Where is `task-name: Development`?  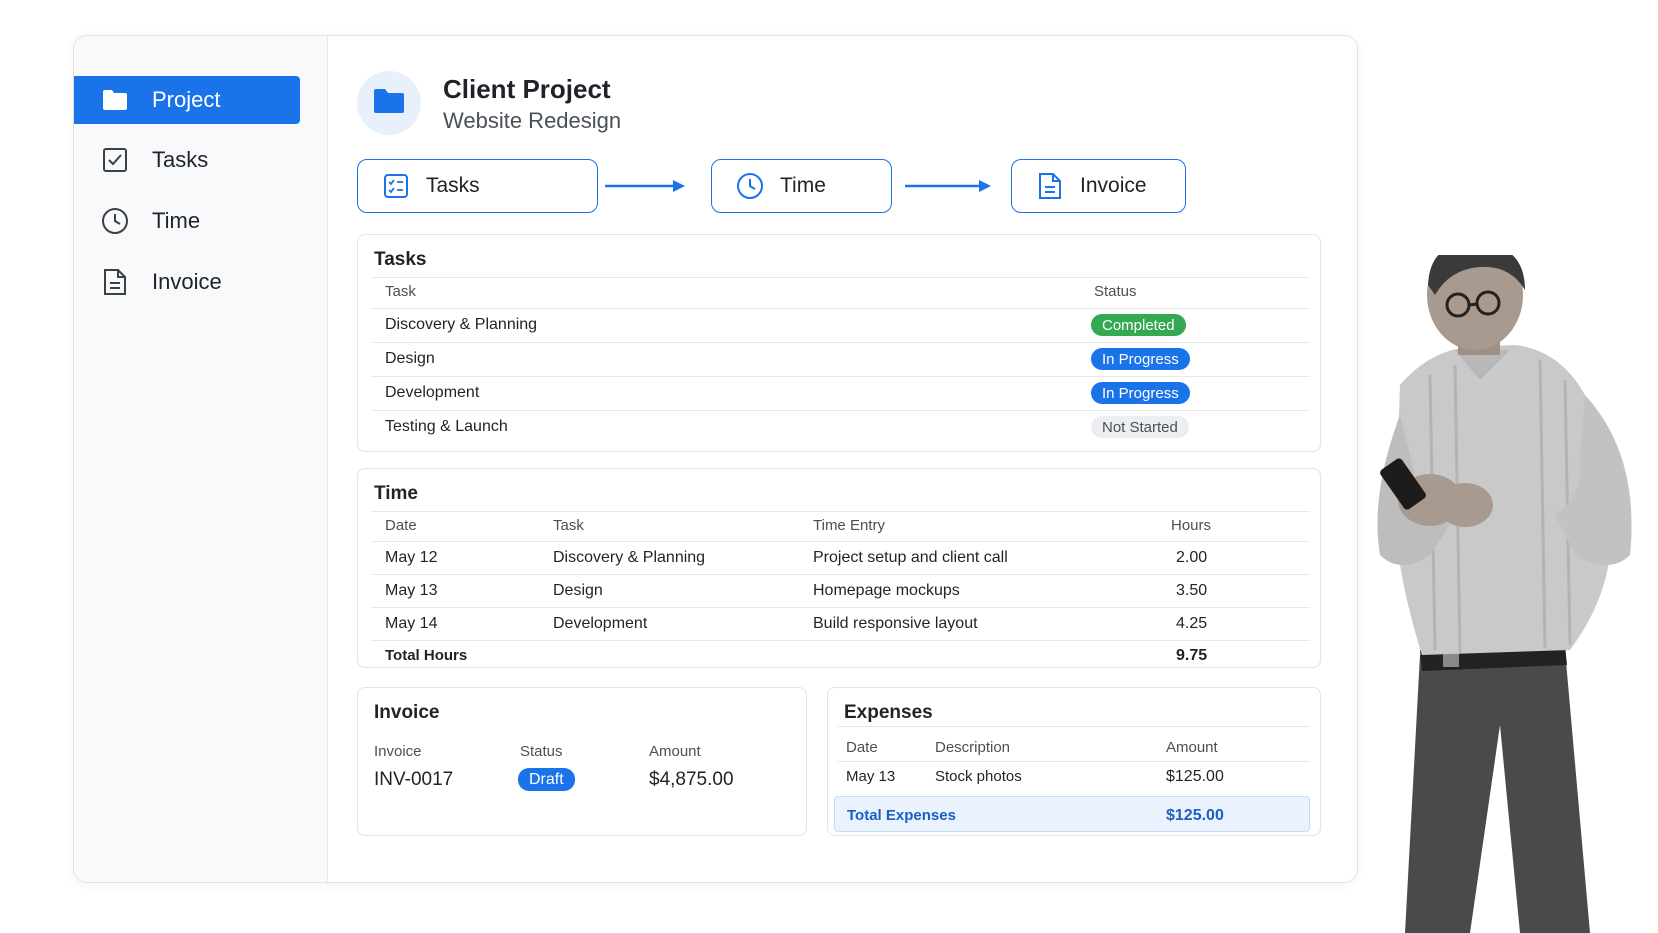
task-name: Development is located at coordinates (432, 392).